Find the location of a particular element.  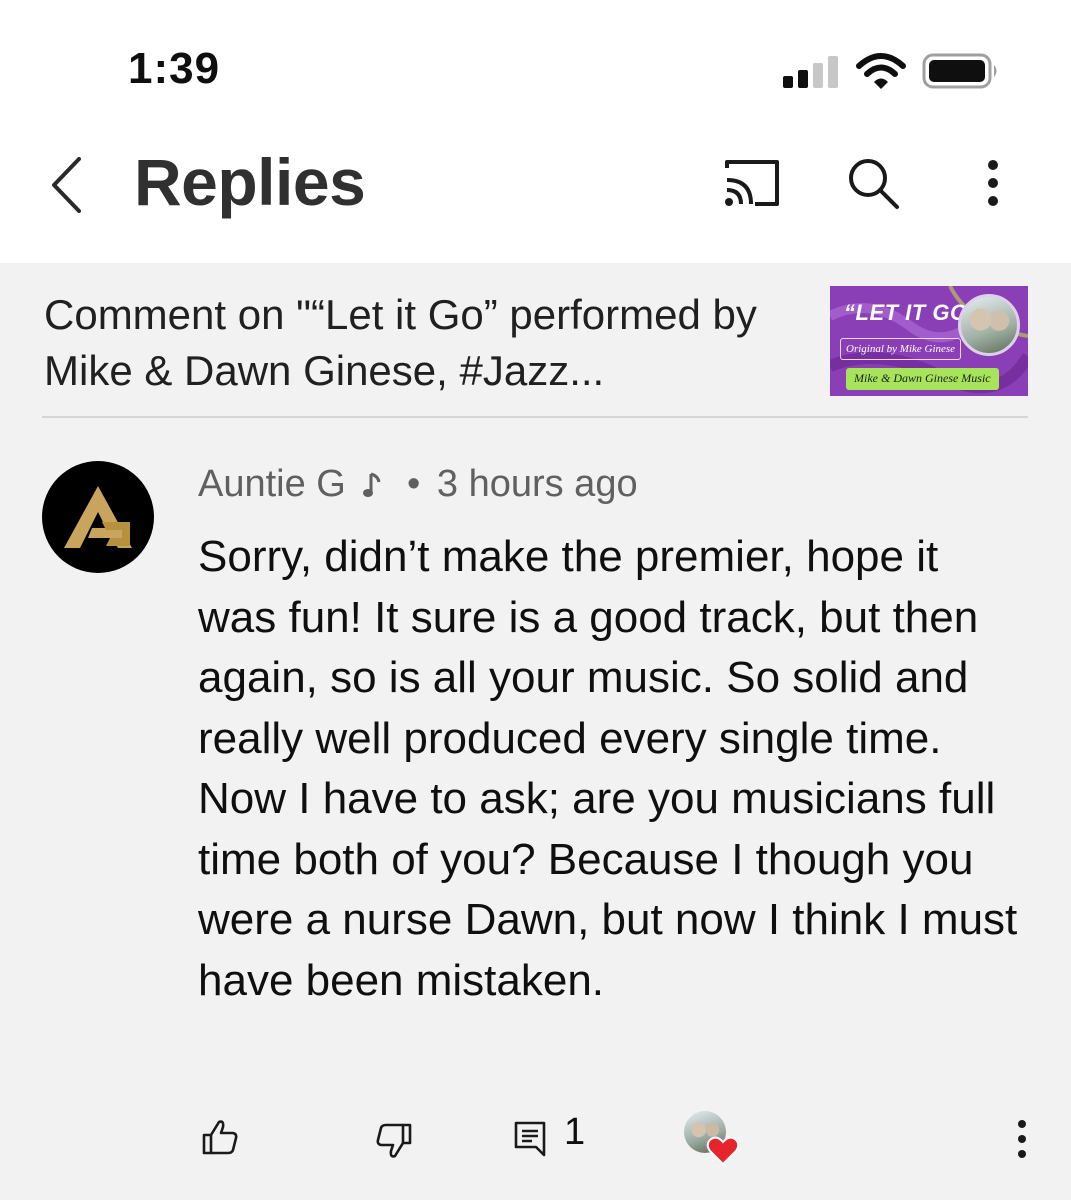

battery-icon is located at coordinates (959, 71).